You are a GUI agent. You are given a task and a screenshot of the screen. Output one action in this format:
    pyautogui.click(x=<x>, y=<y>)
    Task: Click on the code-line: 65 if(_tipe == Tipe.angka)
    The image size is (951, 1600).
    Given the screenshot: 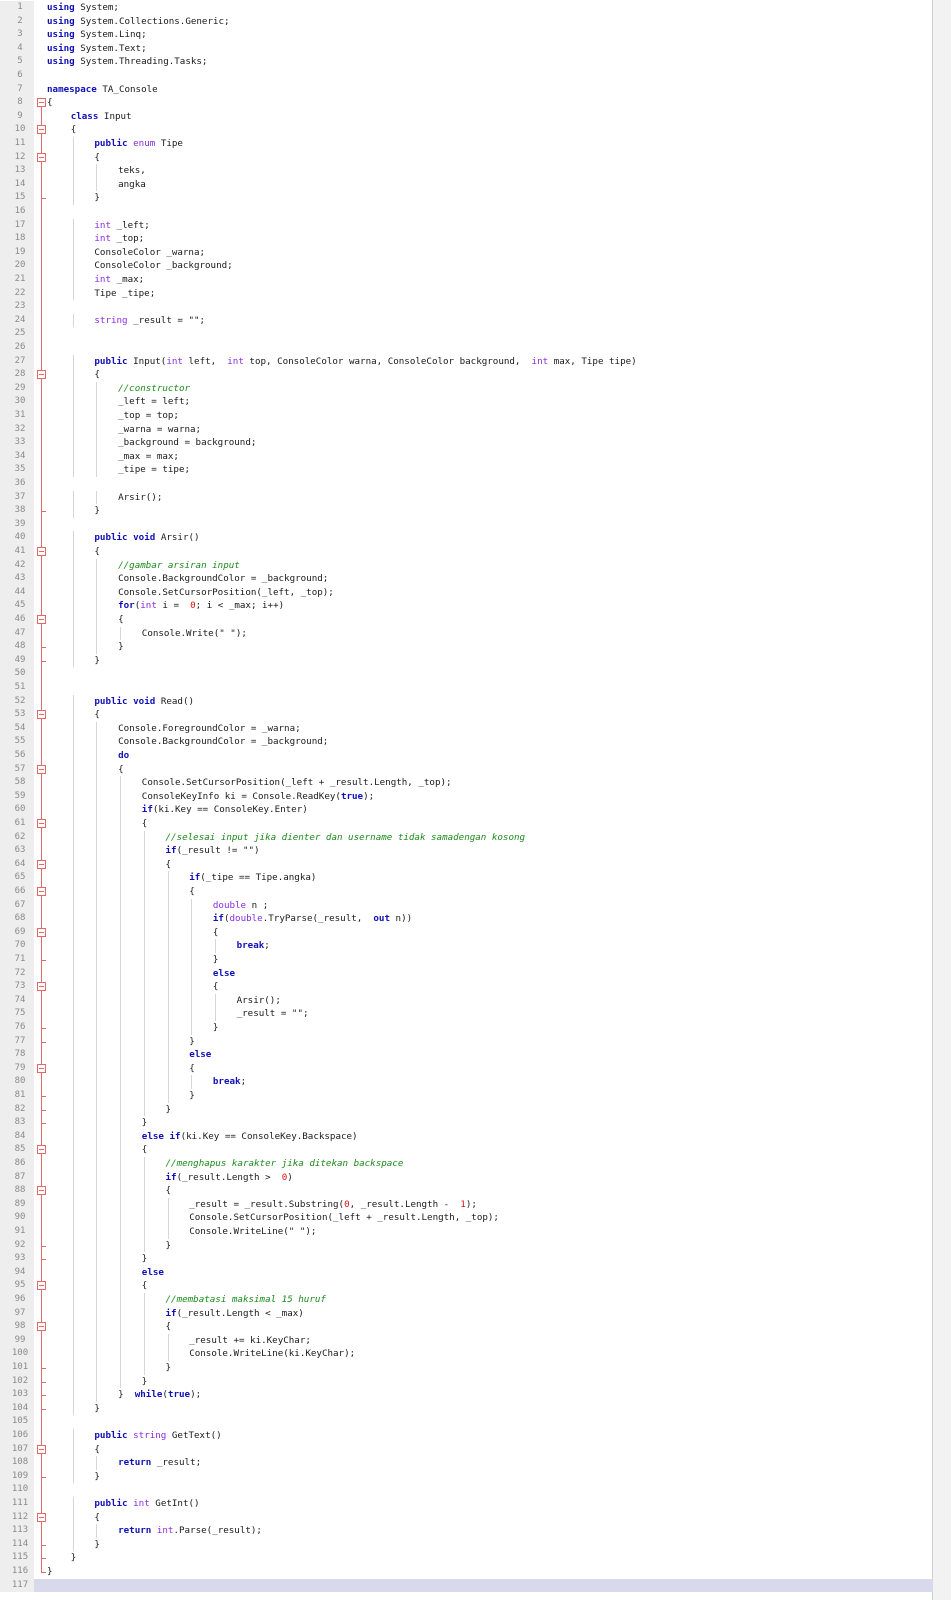 What is the action you would take?
    pyautogui.click(x=466, y=878)
    